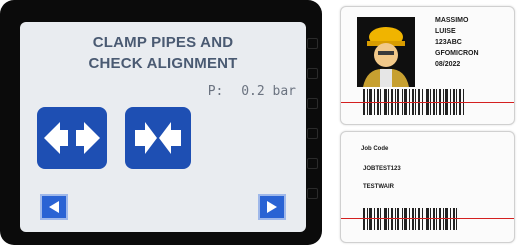 Image resolution: width=517 pixels, height=245 pixels. I want to click on triangle-left-icon, so click(54, 207).